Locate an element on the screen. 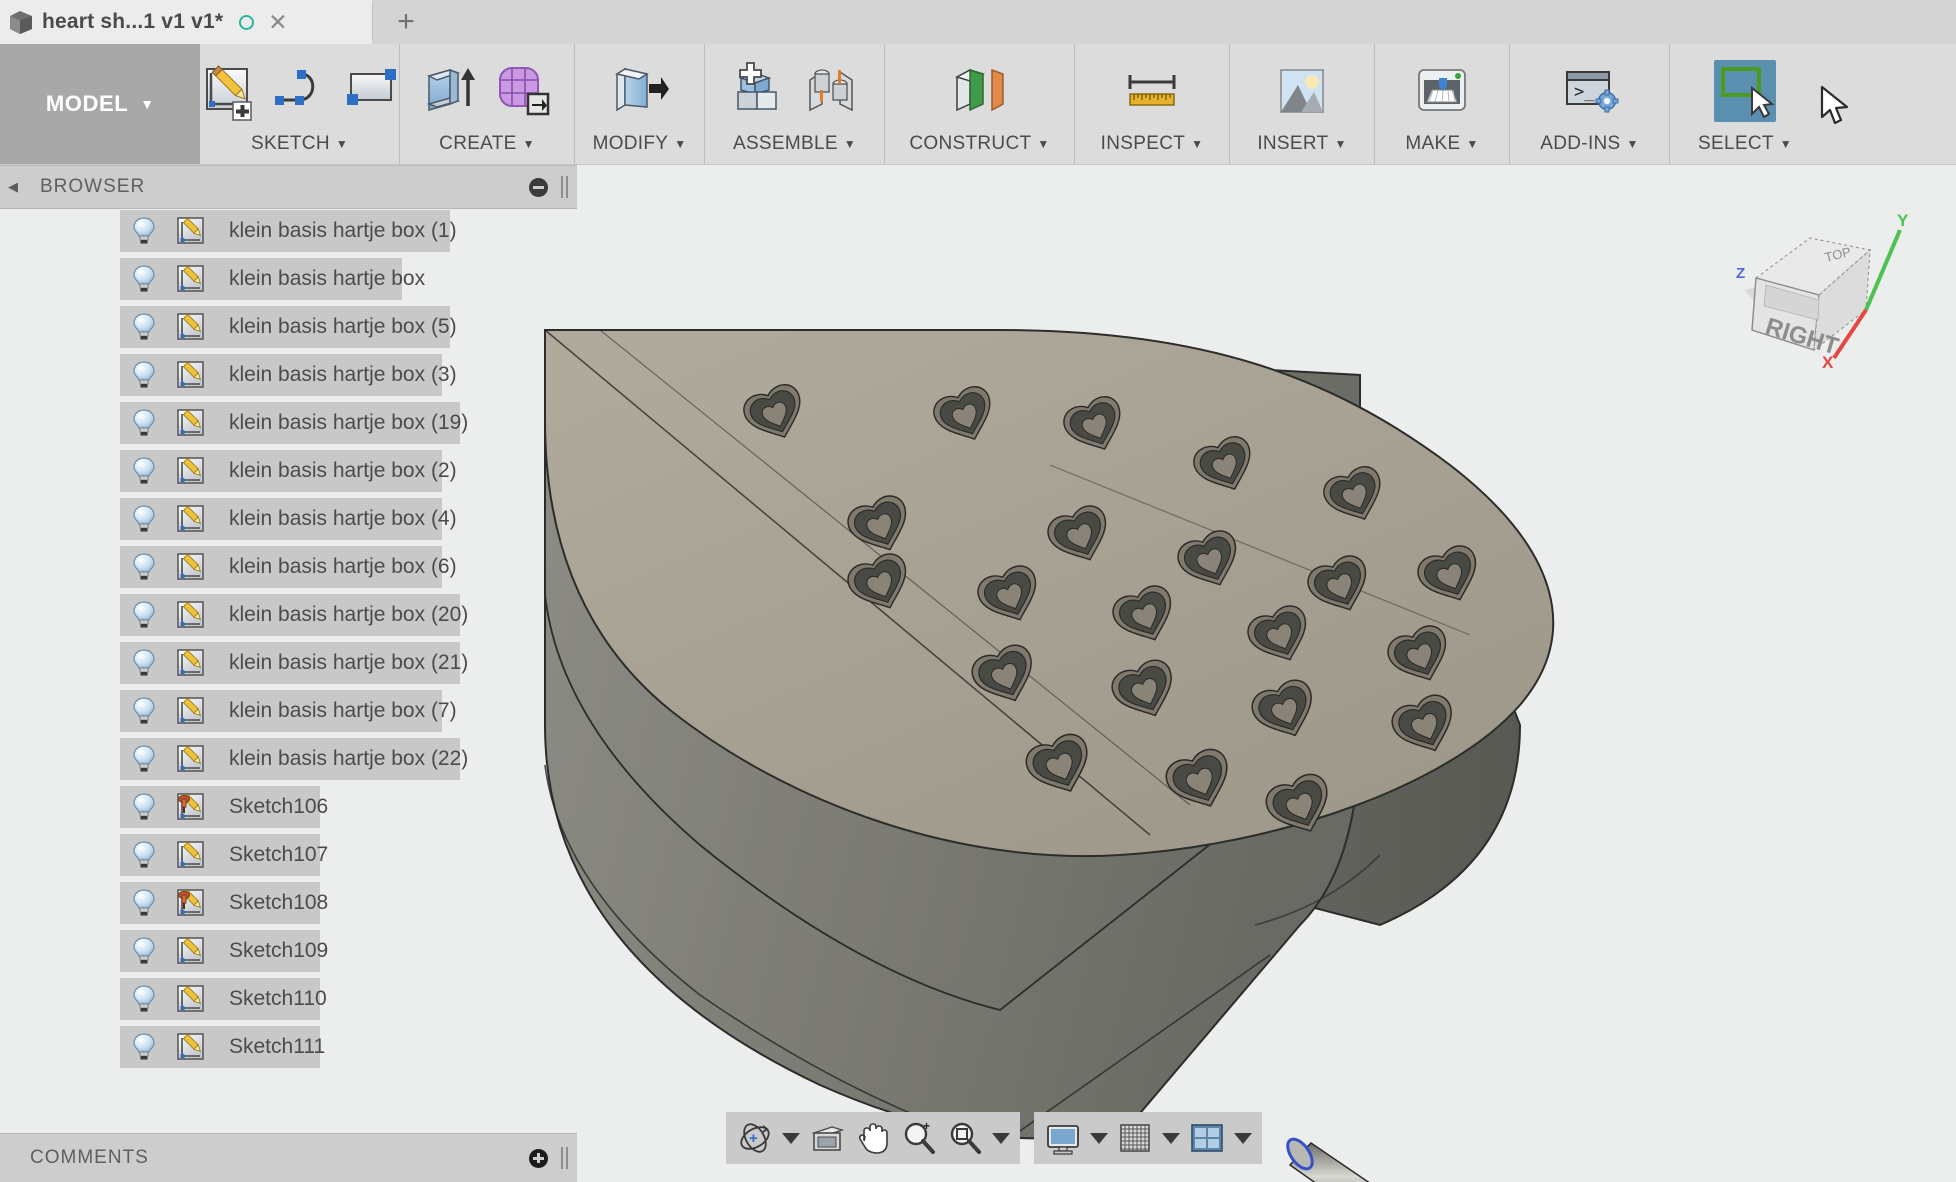 Image resolution: width=1956 pixels, height=1182 pixels. browser-tree-row: Sketch111 is located at coordinates (288, 1047).